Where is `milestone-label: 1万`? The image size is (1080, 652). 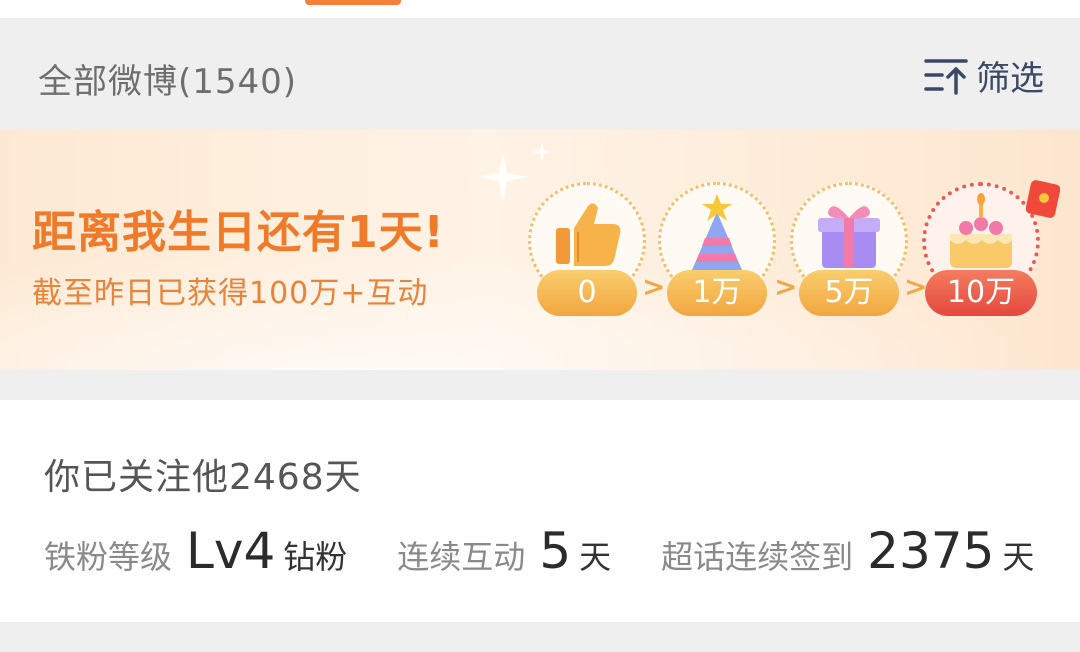
milestone-label: 1万 is located at coordinates (717, 293).